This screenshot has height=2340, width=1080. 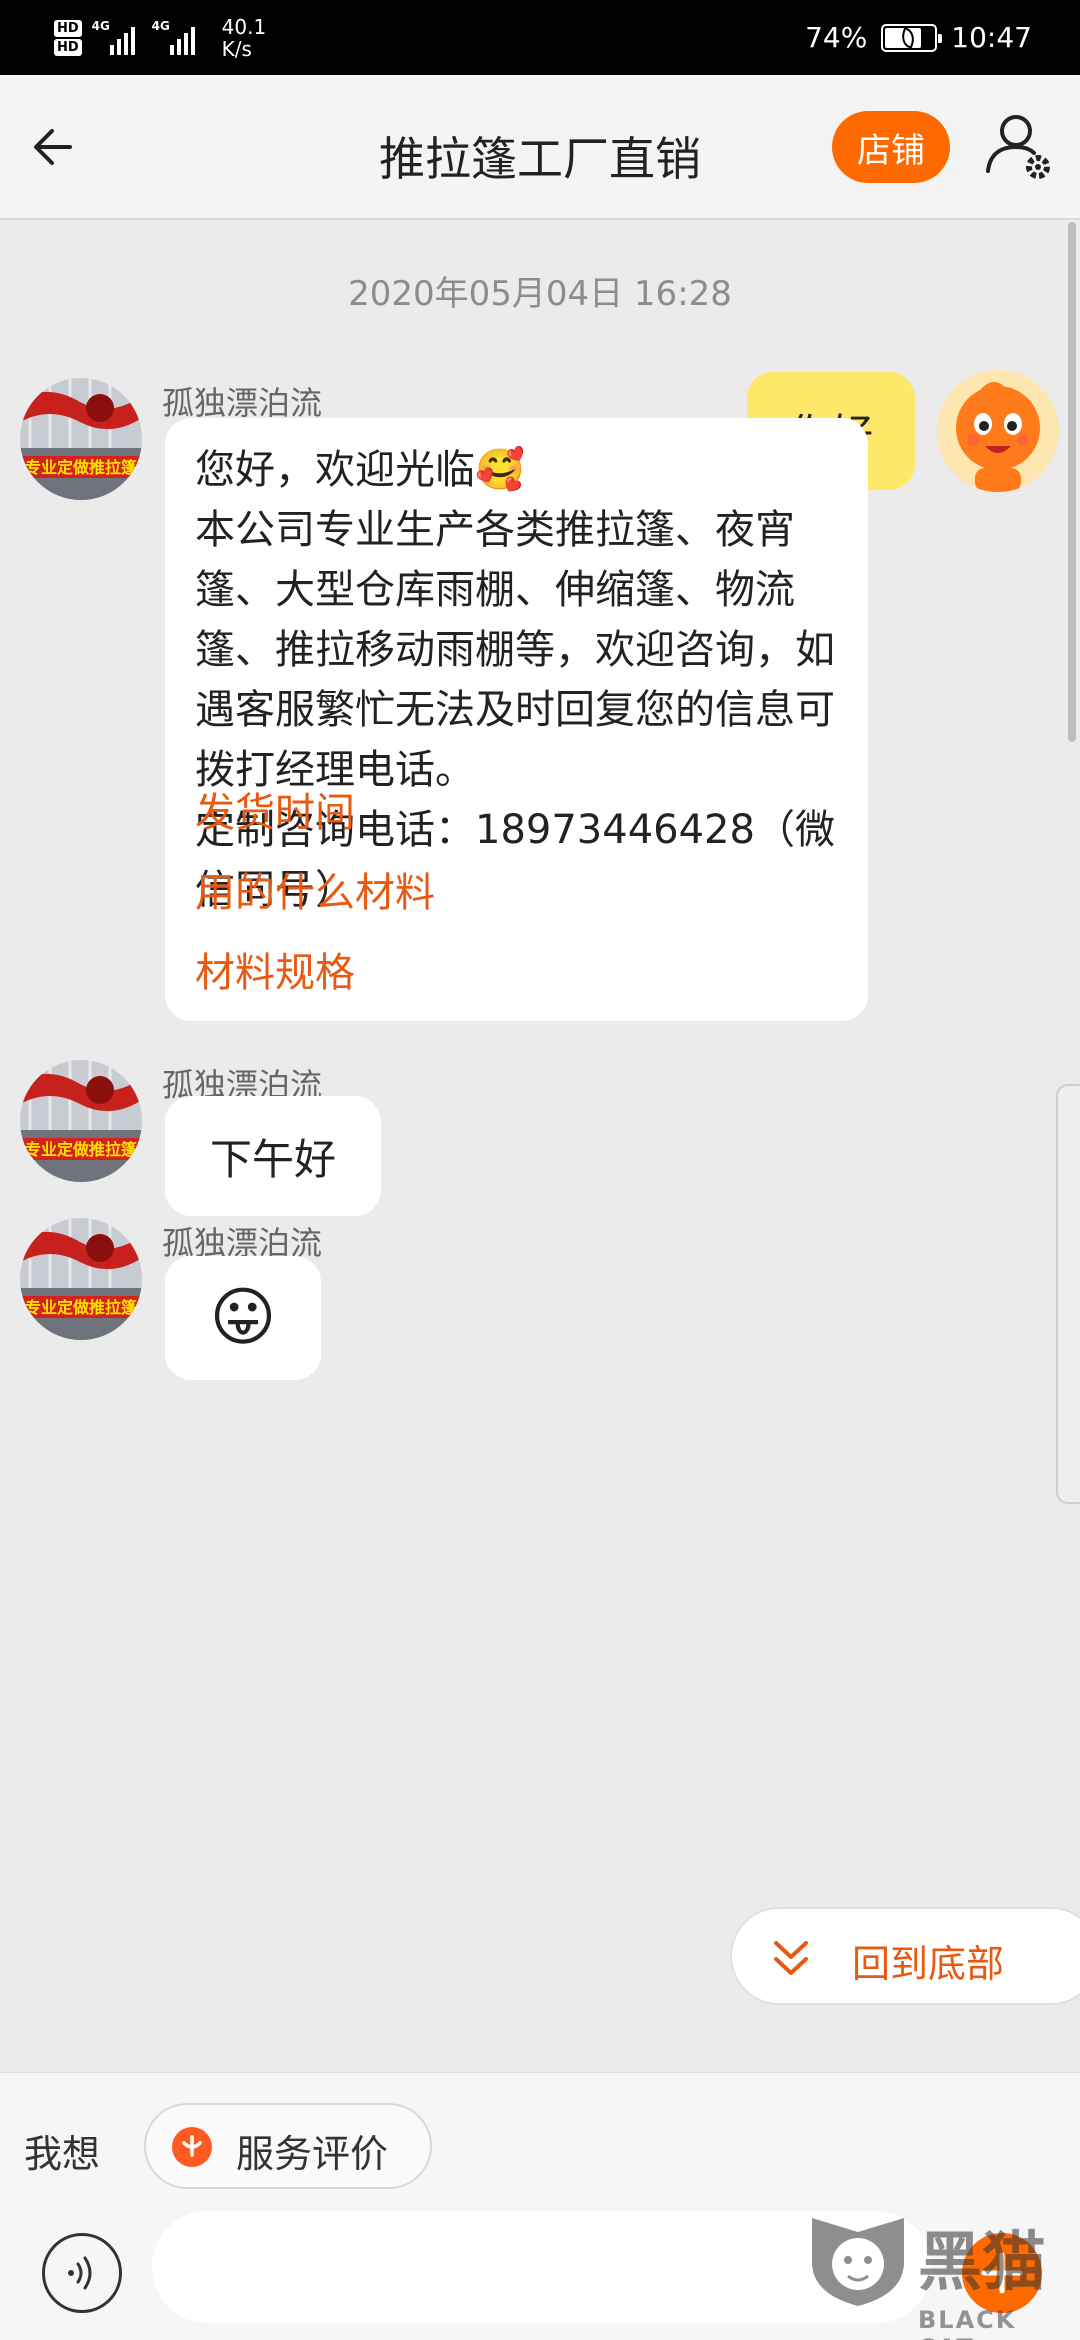 What do you see at coordinates (243, 1318) in the screenshot?
I see `emoji-message-bubble: 😛` at bounding box center [243, 1318].